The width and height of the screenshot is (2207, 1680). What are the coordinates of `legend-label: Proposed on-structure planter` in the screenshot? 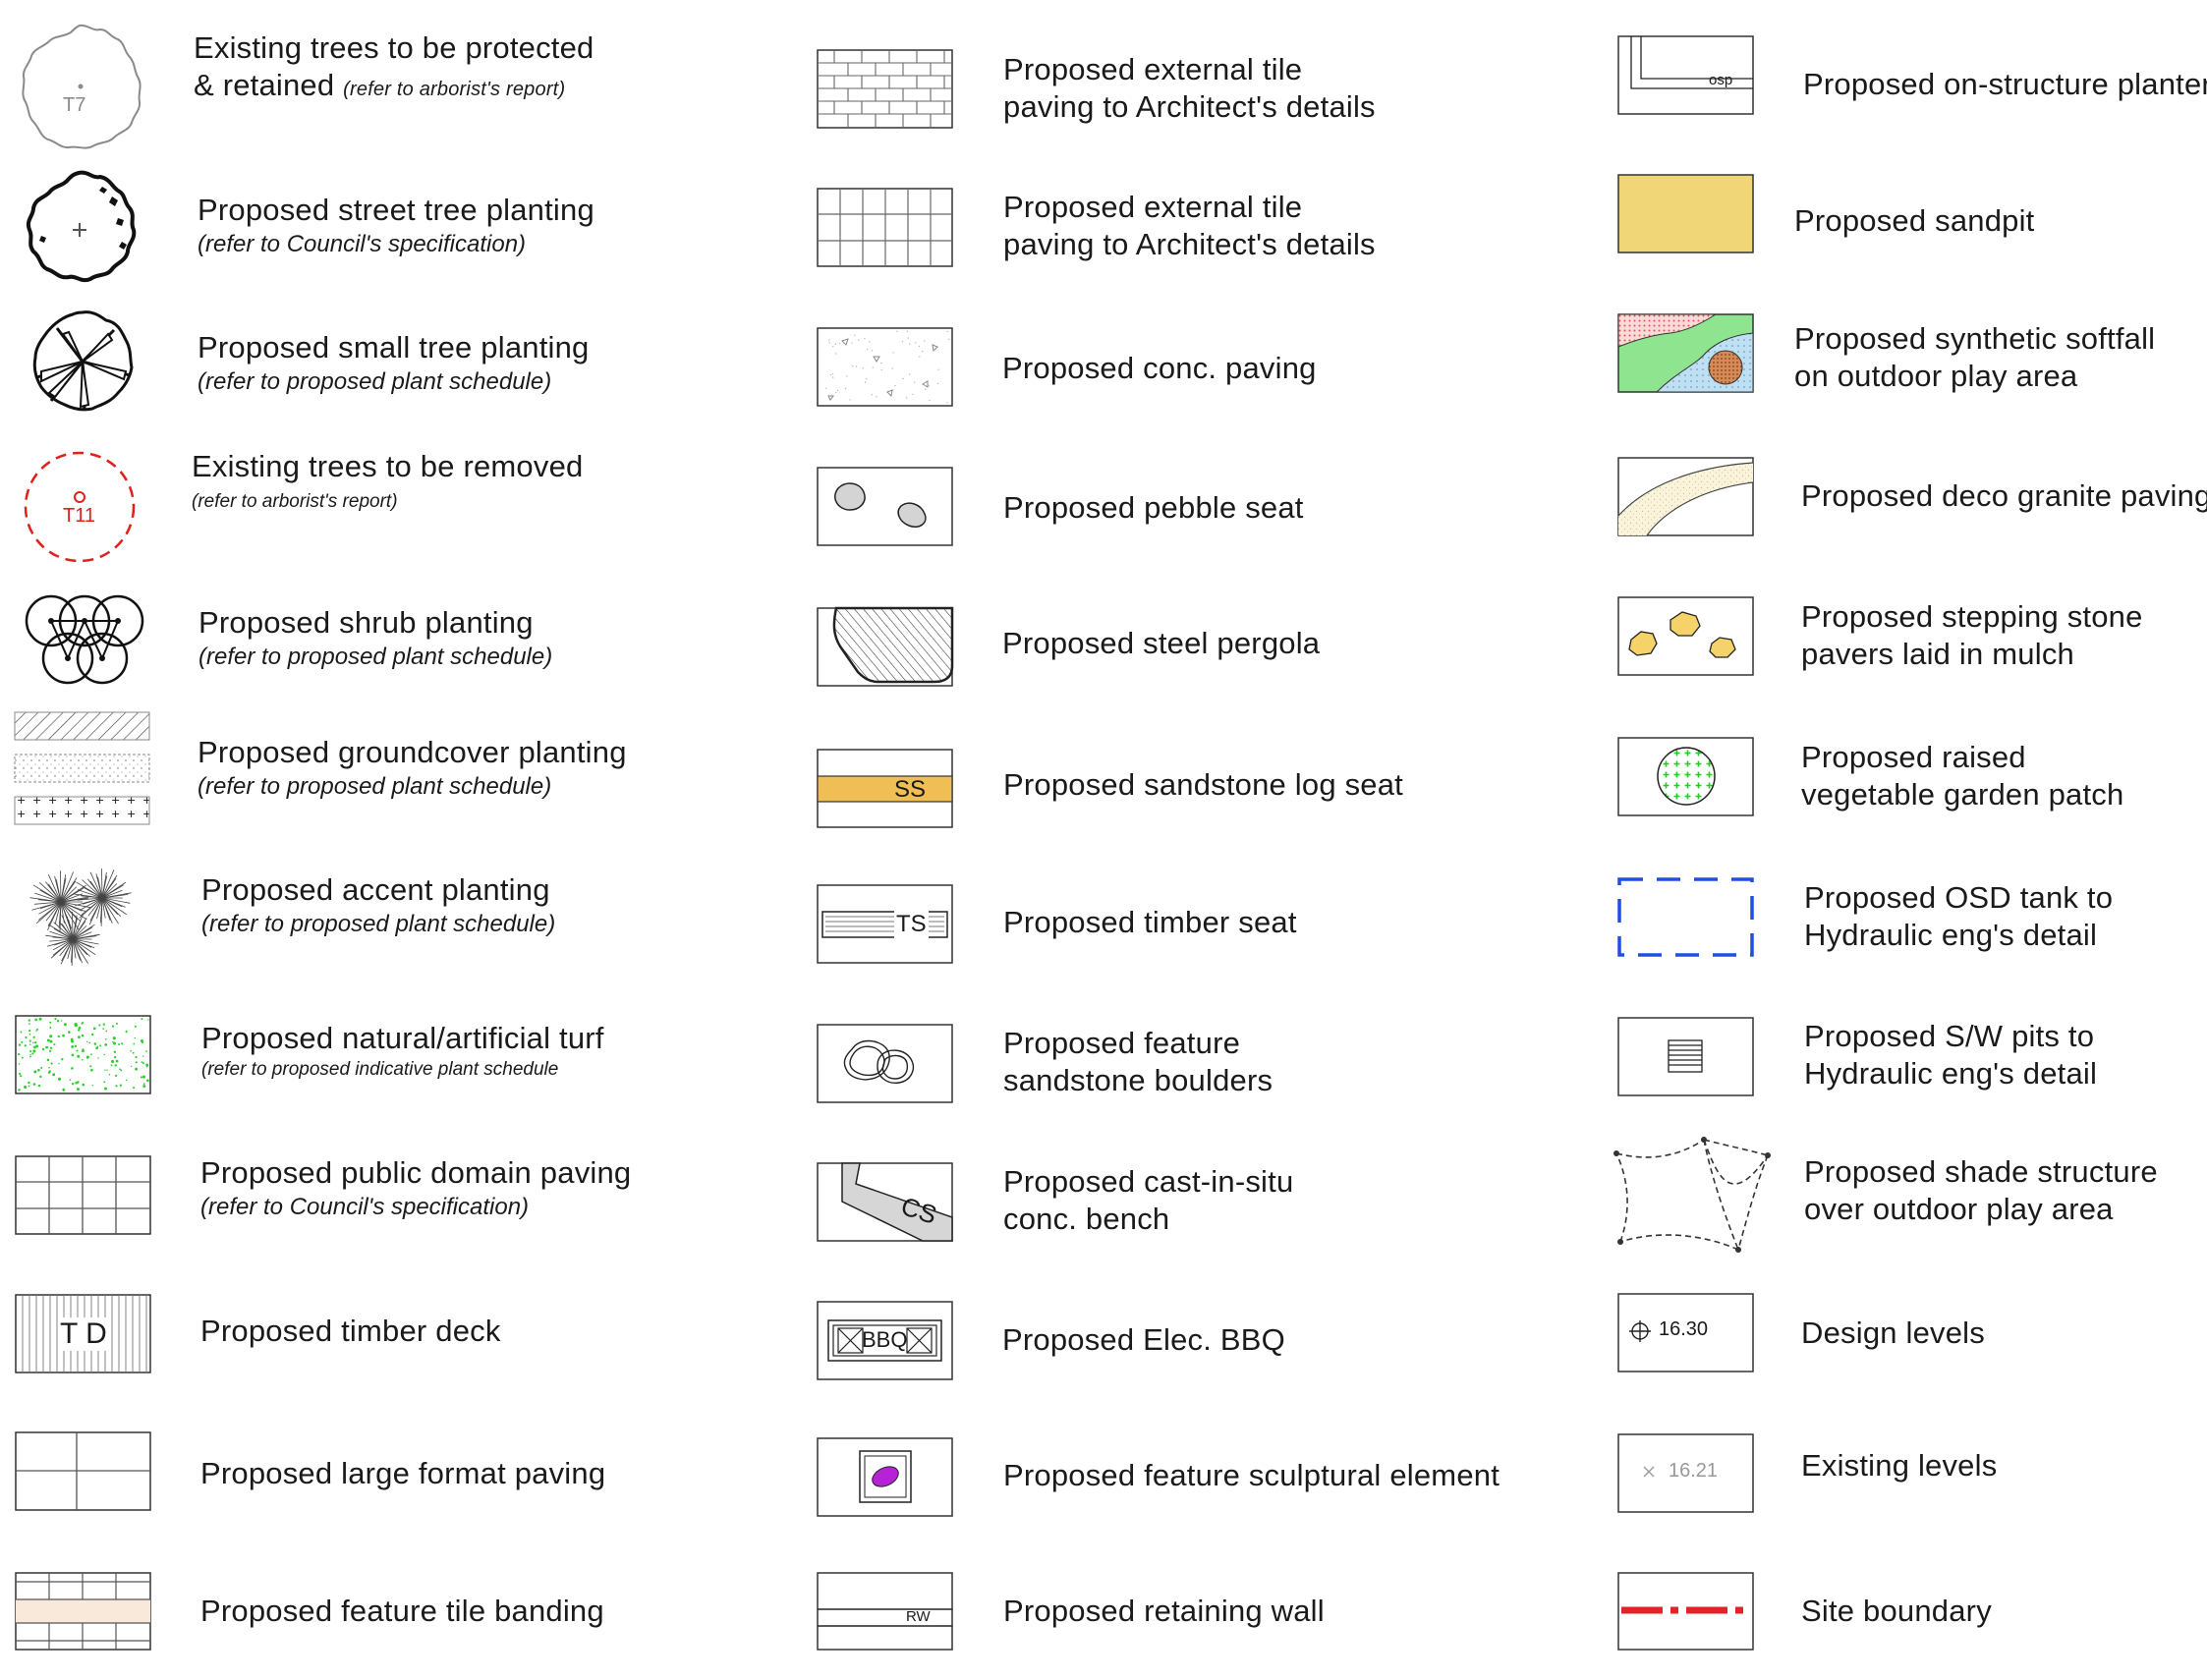 It's located at (2005, 84).